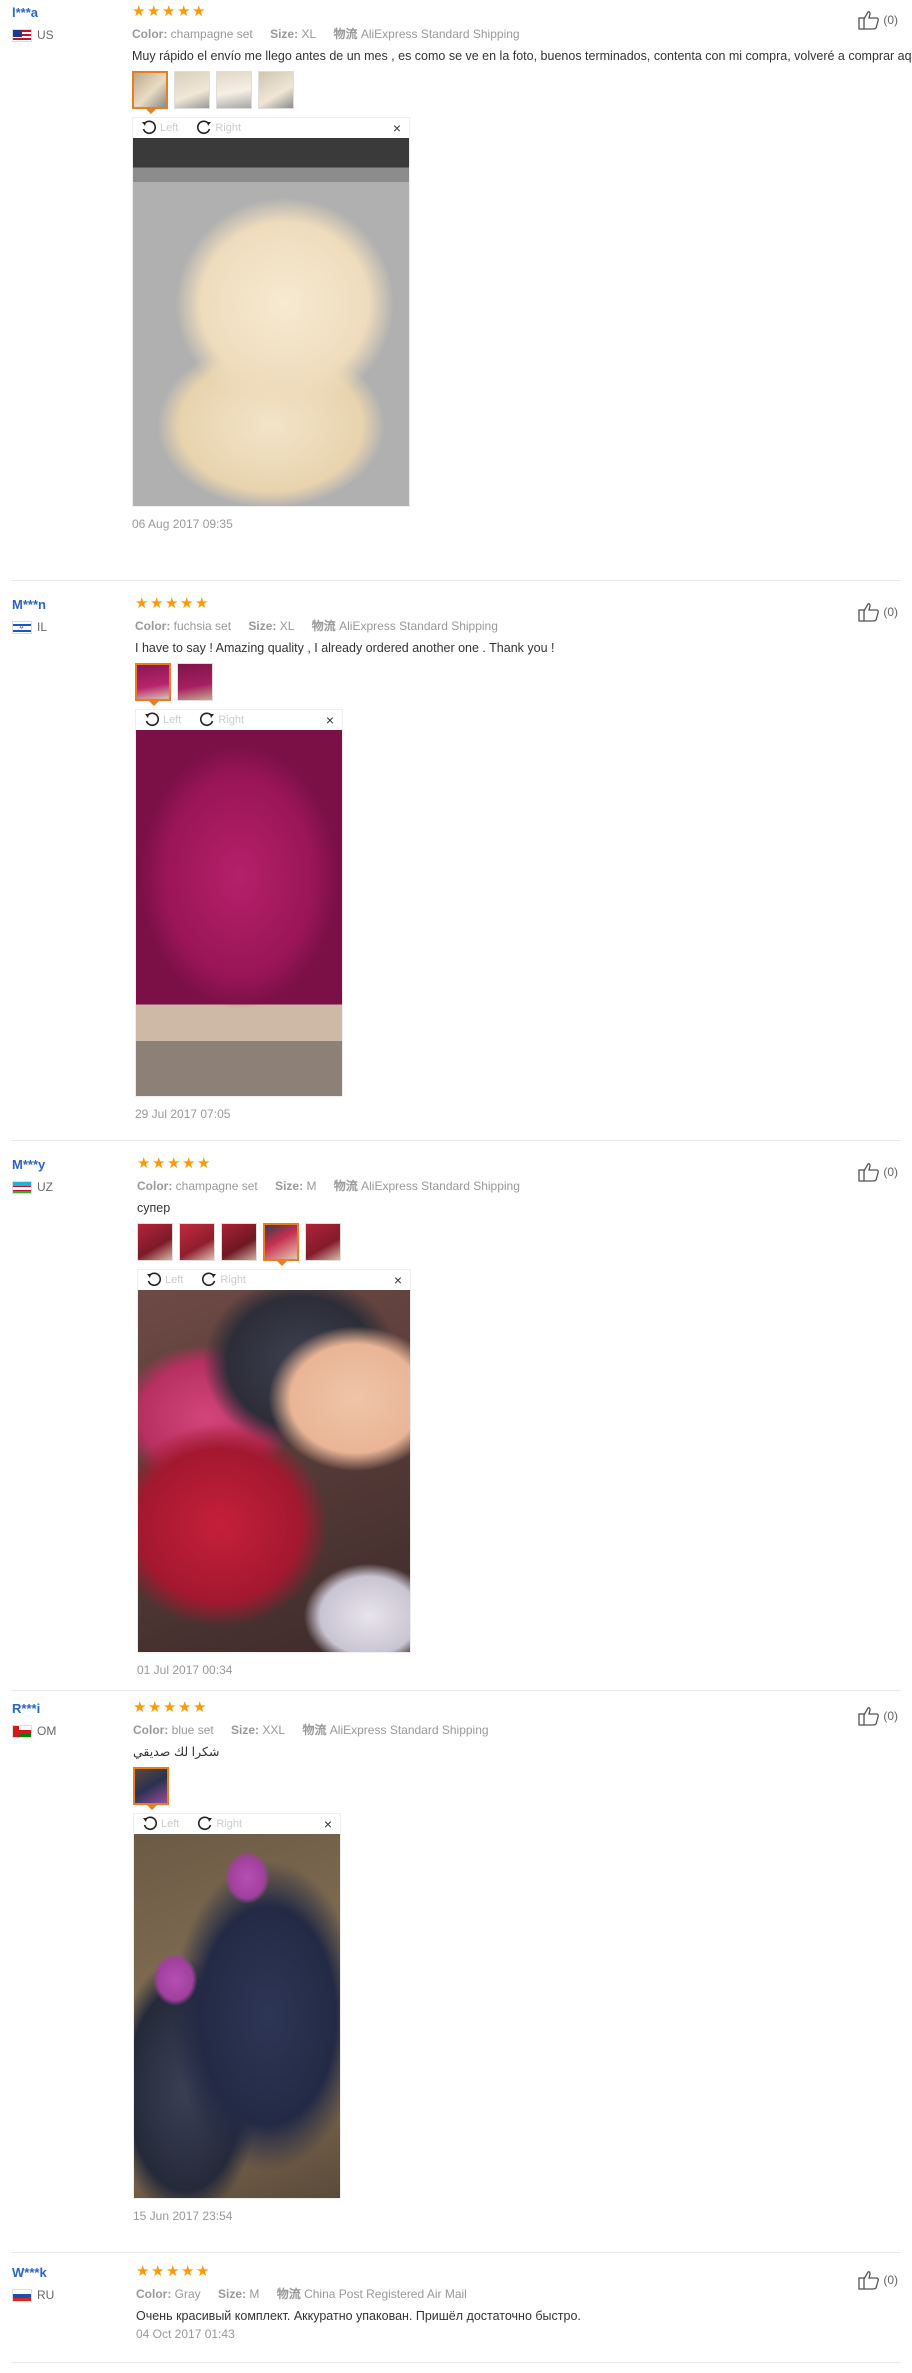 Image resolution: width=912 pixels, height=2373 pixels. I want to click on country-code: OM, so click(47, 1731).